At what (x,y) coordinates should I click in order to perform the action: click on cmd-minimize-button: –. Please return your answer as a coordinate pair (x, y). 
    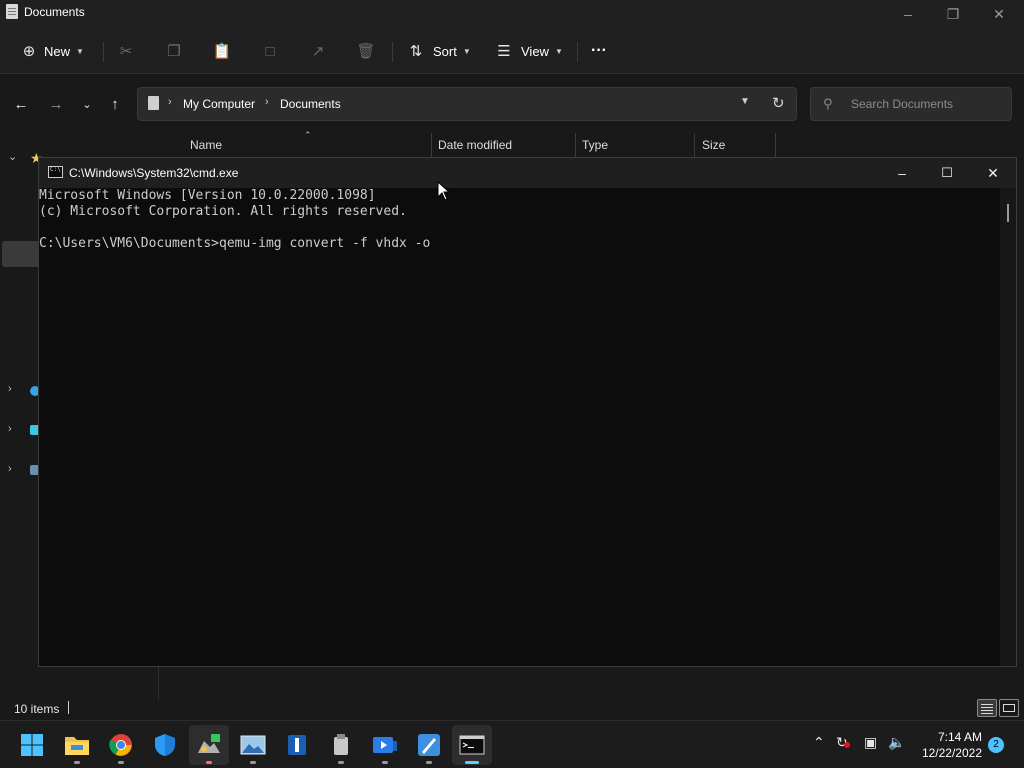
    Looking at the image, I should click on (902, 173).